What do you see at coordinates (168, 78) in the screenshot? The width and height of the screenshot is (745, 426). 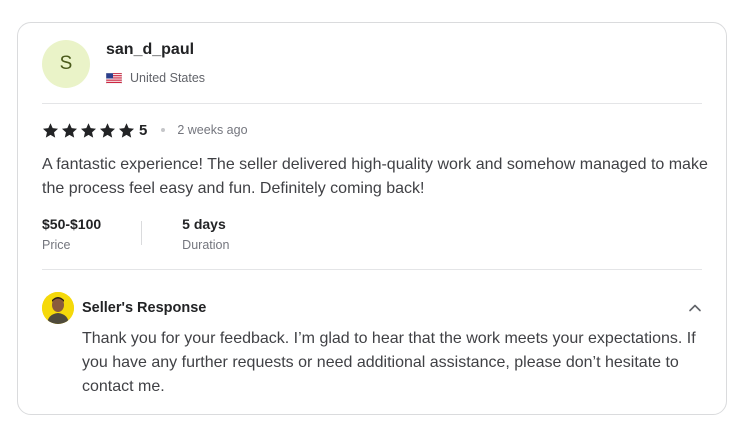 I see `country-name: United States` at bounding box center [168, 78].